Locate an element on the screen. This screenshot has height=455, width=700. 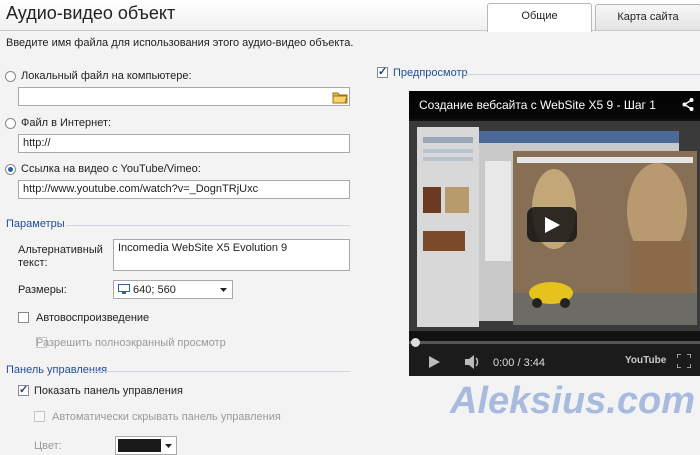
local-file-label: Локальный файл на компьютере: is located at coordinates (106, 76).